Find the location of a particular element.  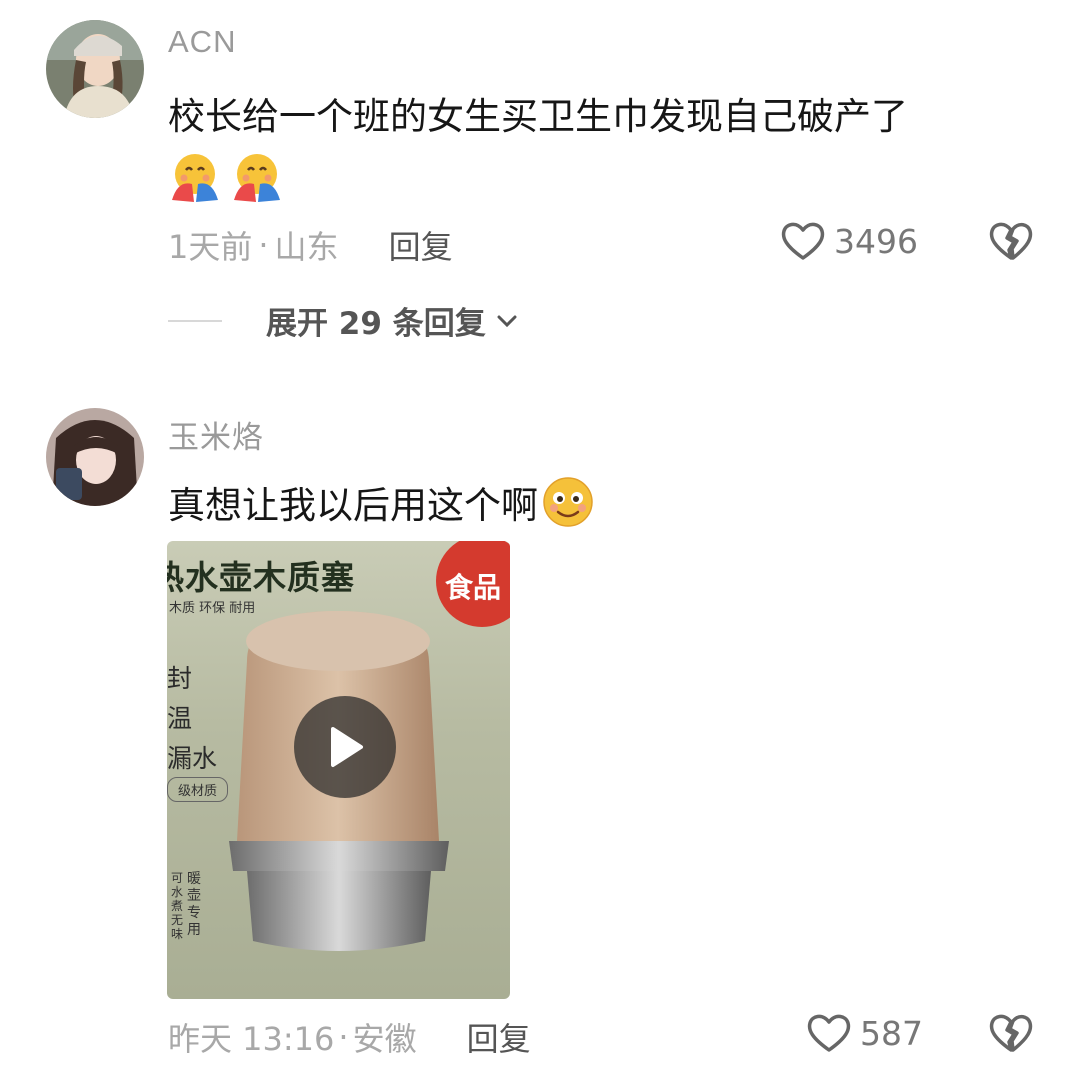

comment-text: 校长给一个班的女生买卫生巾发现自己破产了 is located at coordinates (538, 116).